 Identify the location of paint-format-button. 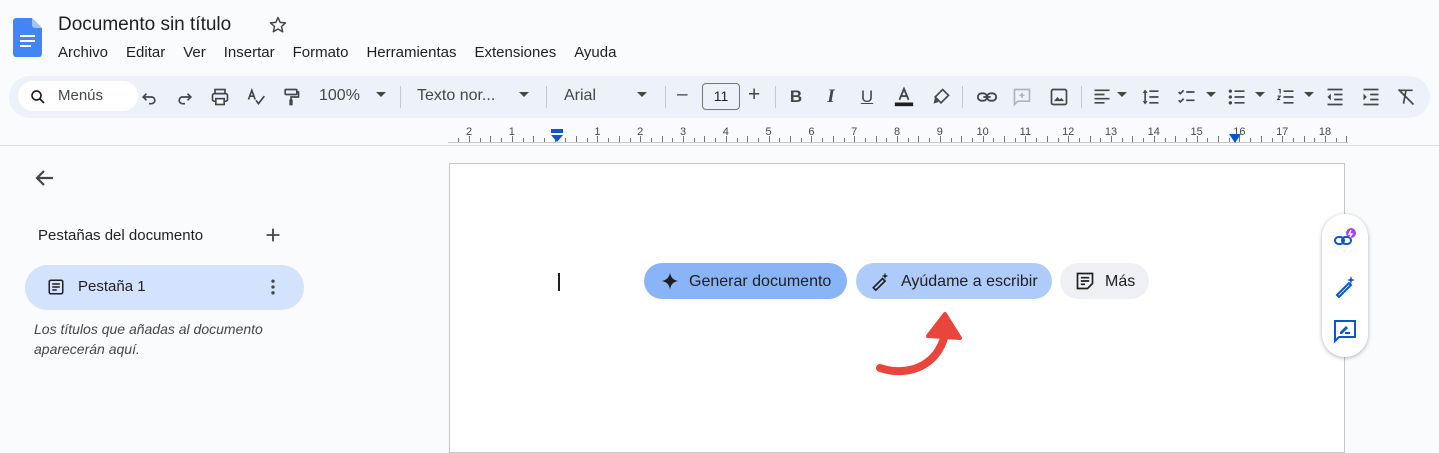
(291, 97).